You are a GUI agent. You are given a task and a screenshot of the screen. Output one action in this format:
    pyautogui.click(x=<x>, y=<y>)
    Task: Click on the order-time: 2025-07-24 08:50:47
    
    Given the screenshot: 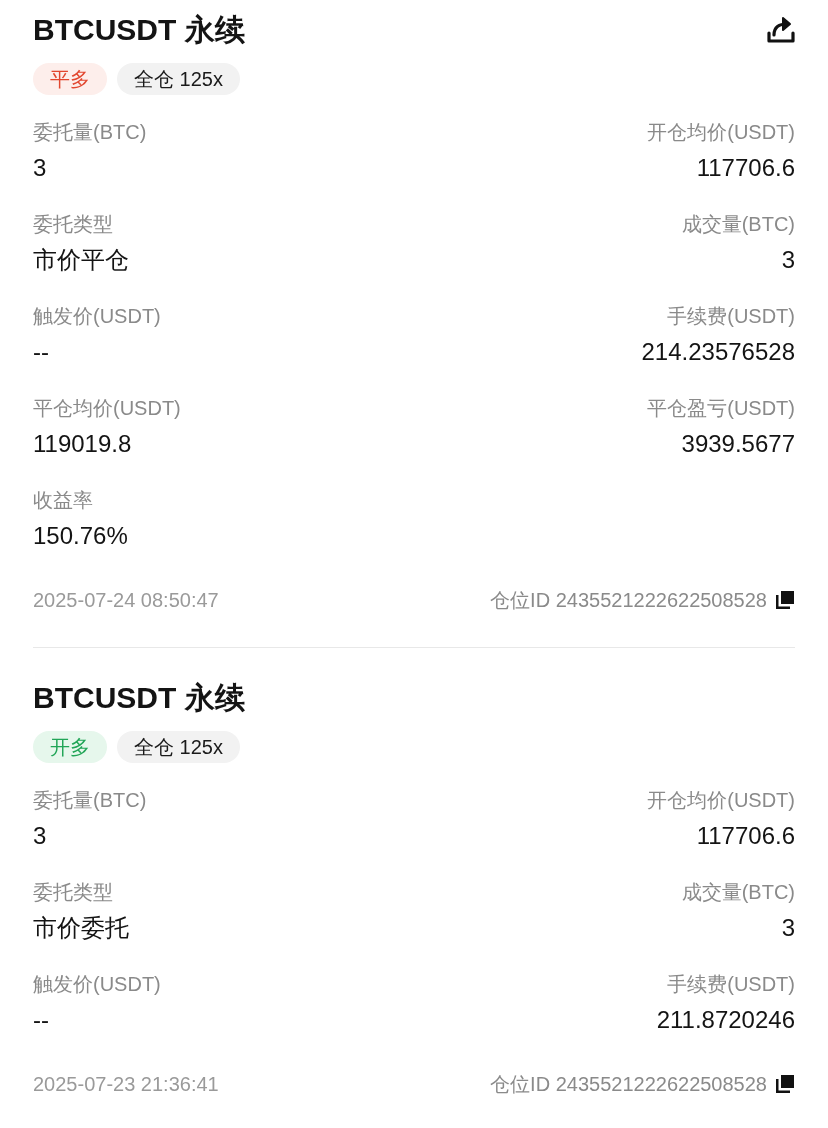 What is the action you would take?
    pyautogui.click(x=126, y=600)
    